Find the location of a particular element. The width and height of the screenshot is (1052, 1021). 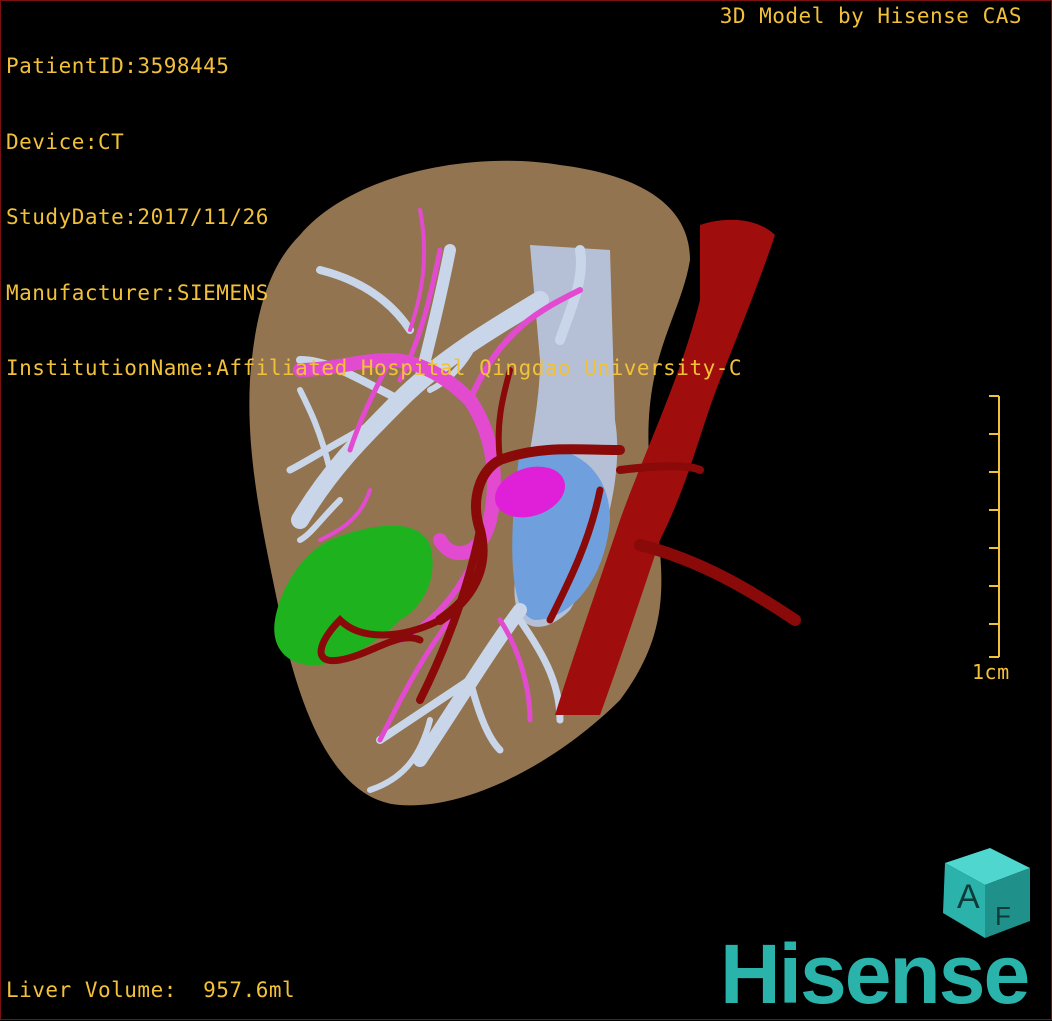

hisense-logo: Hisense is located at coordinates (875, 974).